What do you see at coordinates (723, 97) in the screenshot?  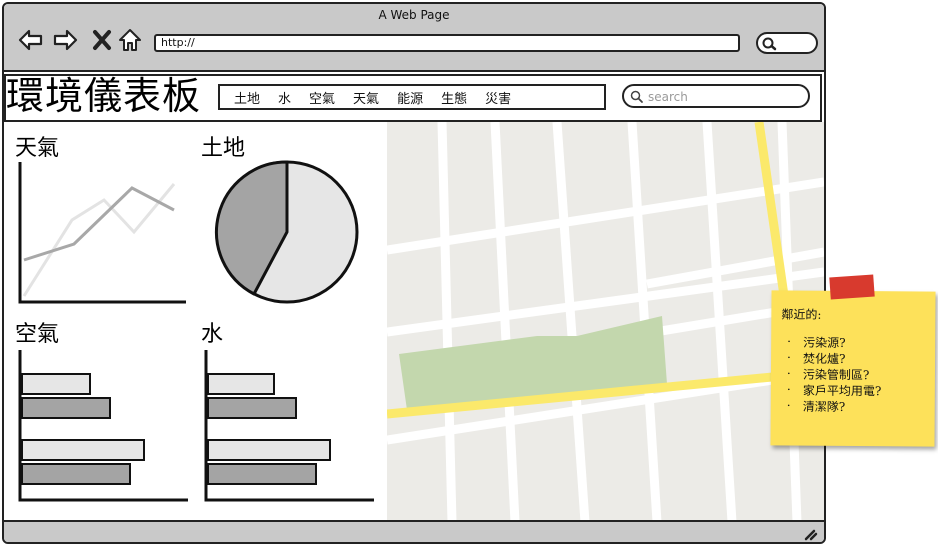 I see `search-input` at bounding box center [723, 97].